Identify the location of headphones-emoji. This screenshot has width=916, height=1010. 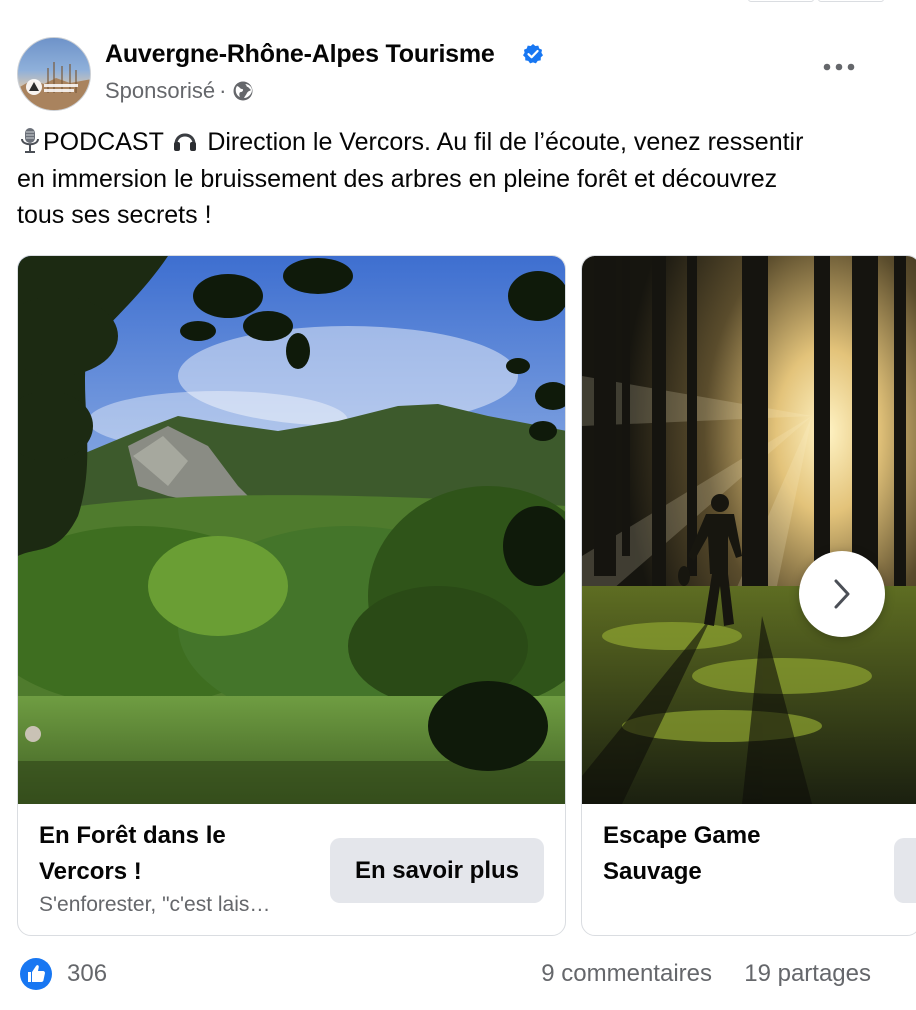
(185, 142).